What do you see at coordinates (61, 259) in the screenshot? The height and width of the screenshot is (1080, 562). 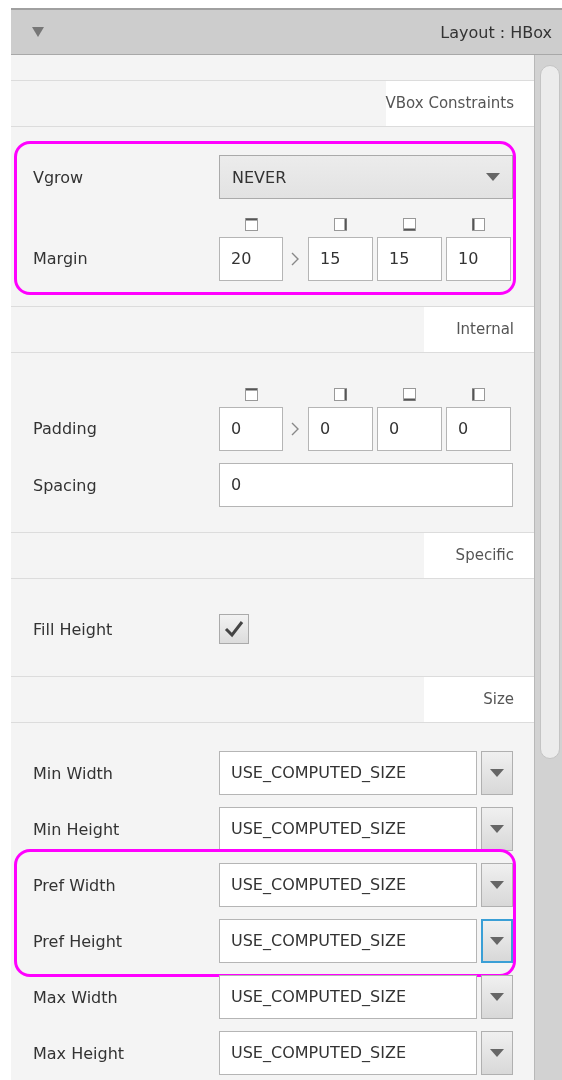 I see `field-label: Margin` at bounding box center [61, 259].